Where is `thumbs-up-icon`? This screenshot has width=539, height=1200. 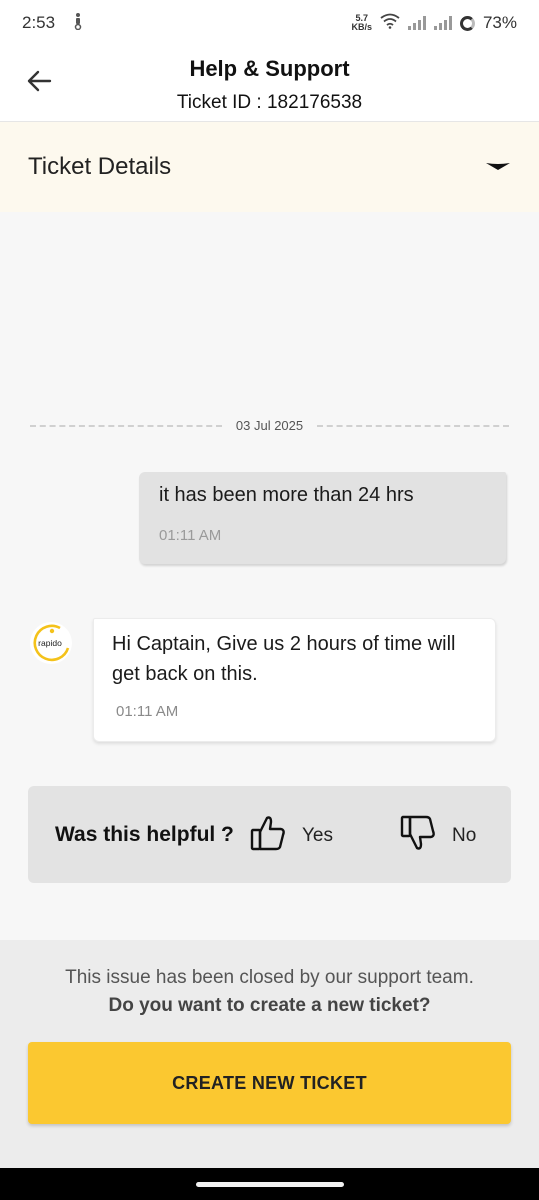
thumbs-up-icon is located at coordinates (268, 836).